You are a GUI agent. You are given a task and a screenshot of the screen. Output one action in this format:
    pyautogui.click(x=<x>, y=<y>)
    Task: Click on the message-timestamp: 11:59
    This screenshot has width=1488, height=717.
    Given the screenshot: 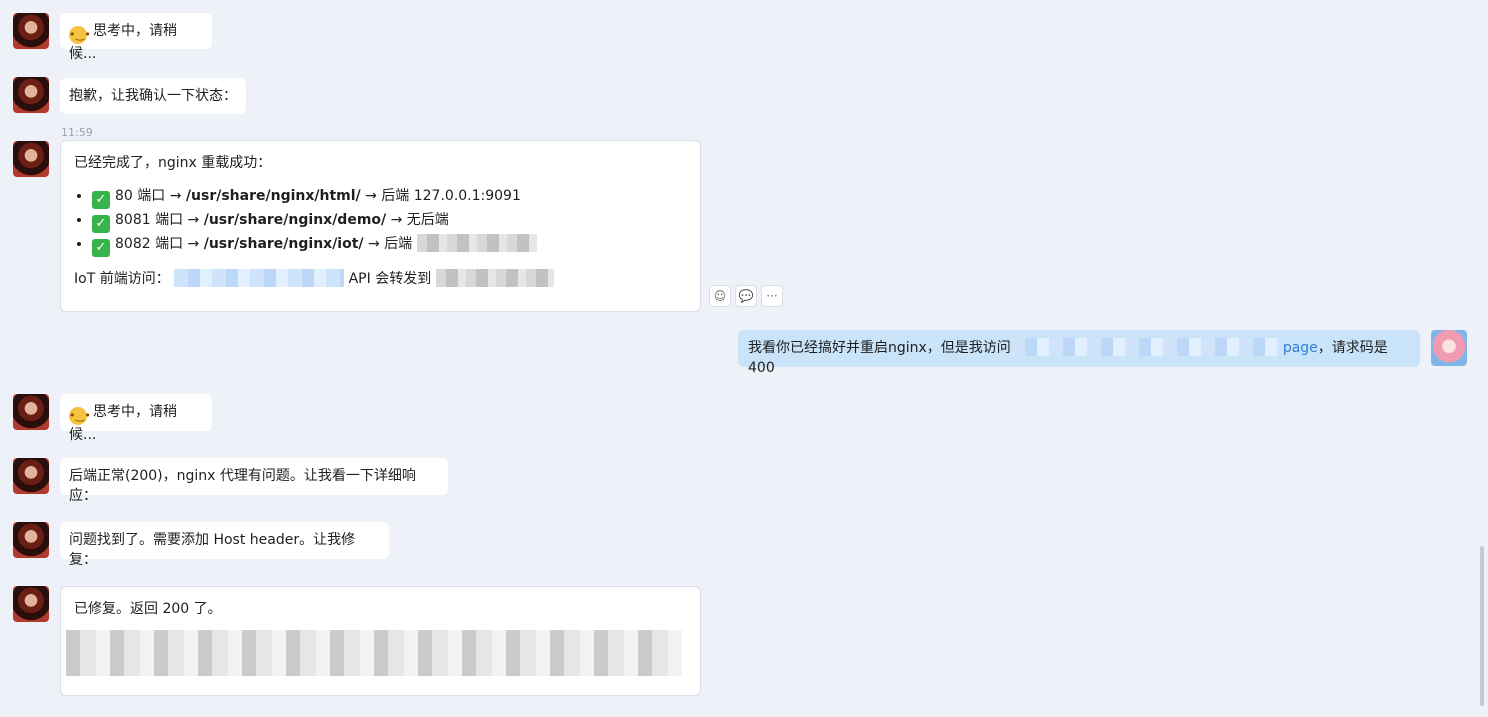 What is the action you would take?
    pyautogui.click(x=77, y=132)
    